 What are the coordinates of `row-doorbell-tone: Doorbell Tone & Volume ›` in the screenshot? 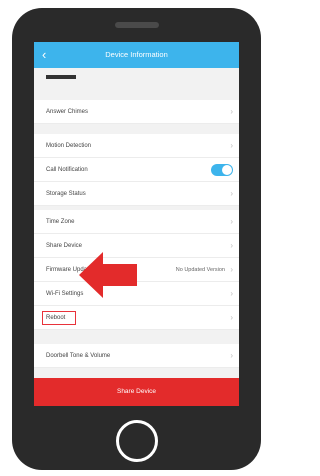 It's located at (136, 356).